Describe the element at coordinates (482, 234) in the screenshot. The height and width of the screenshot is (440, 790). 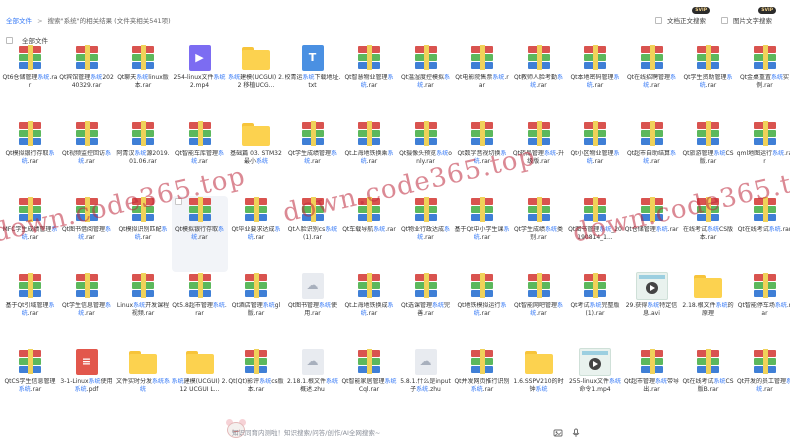
I see `file-item: 基于Qt中小学生课系统.rar` at that location.